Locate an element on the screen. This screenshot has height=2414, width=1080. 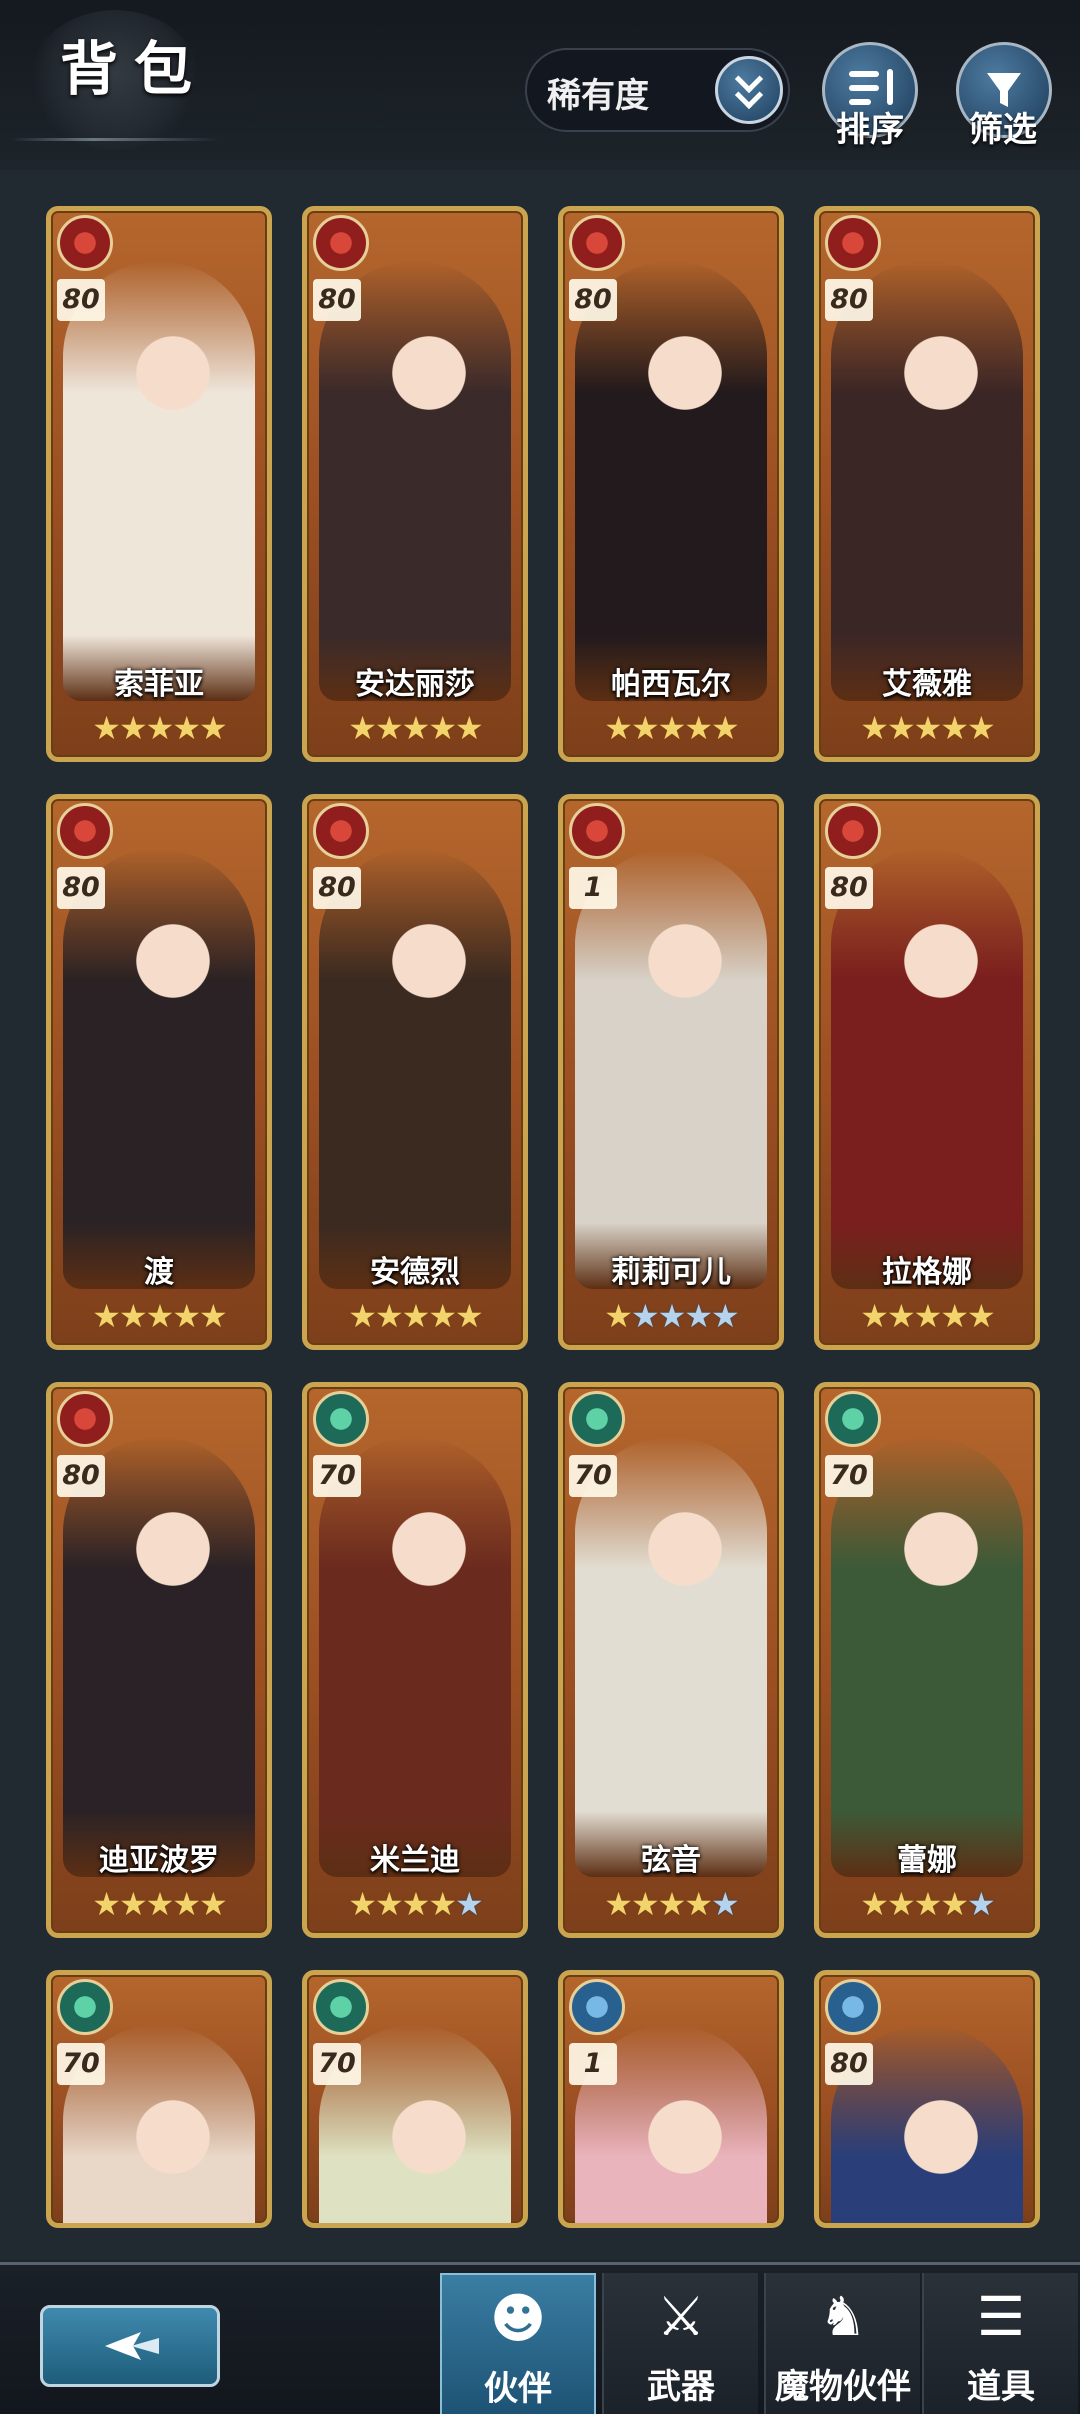
bottom-nav: ☻ 伙伴 ⚔ 武器 ♞ 魔物伙伴 ☰ 道具 is located at coordinates (540, 2338).